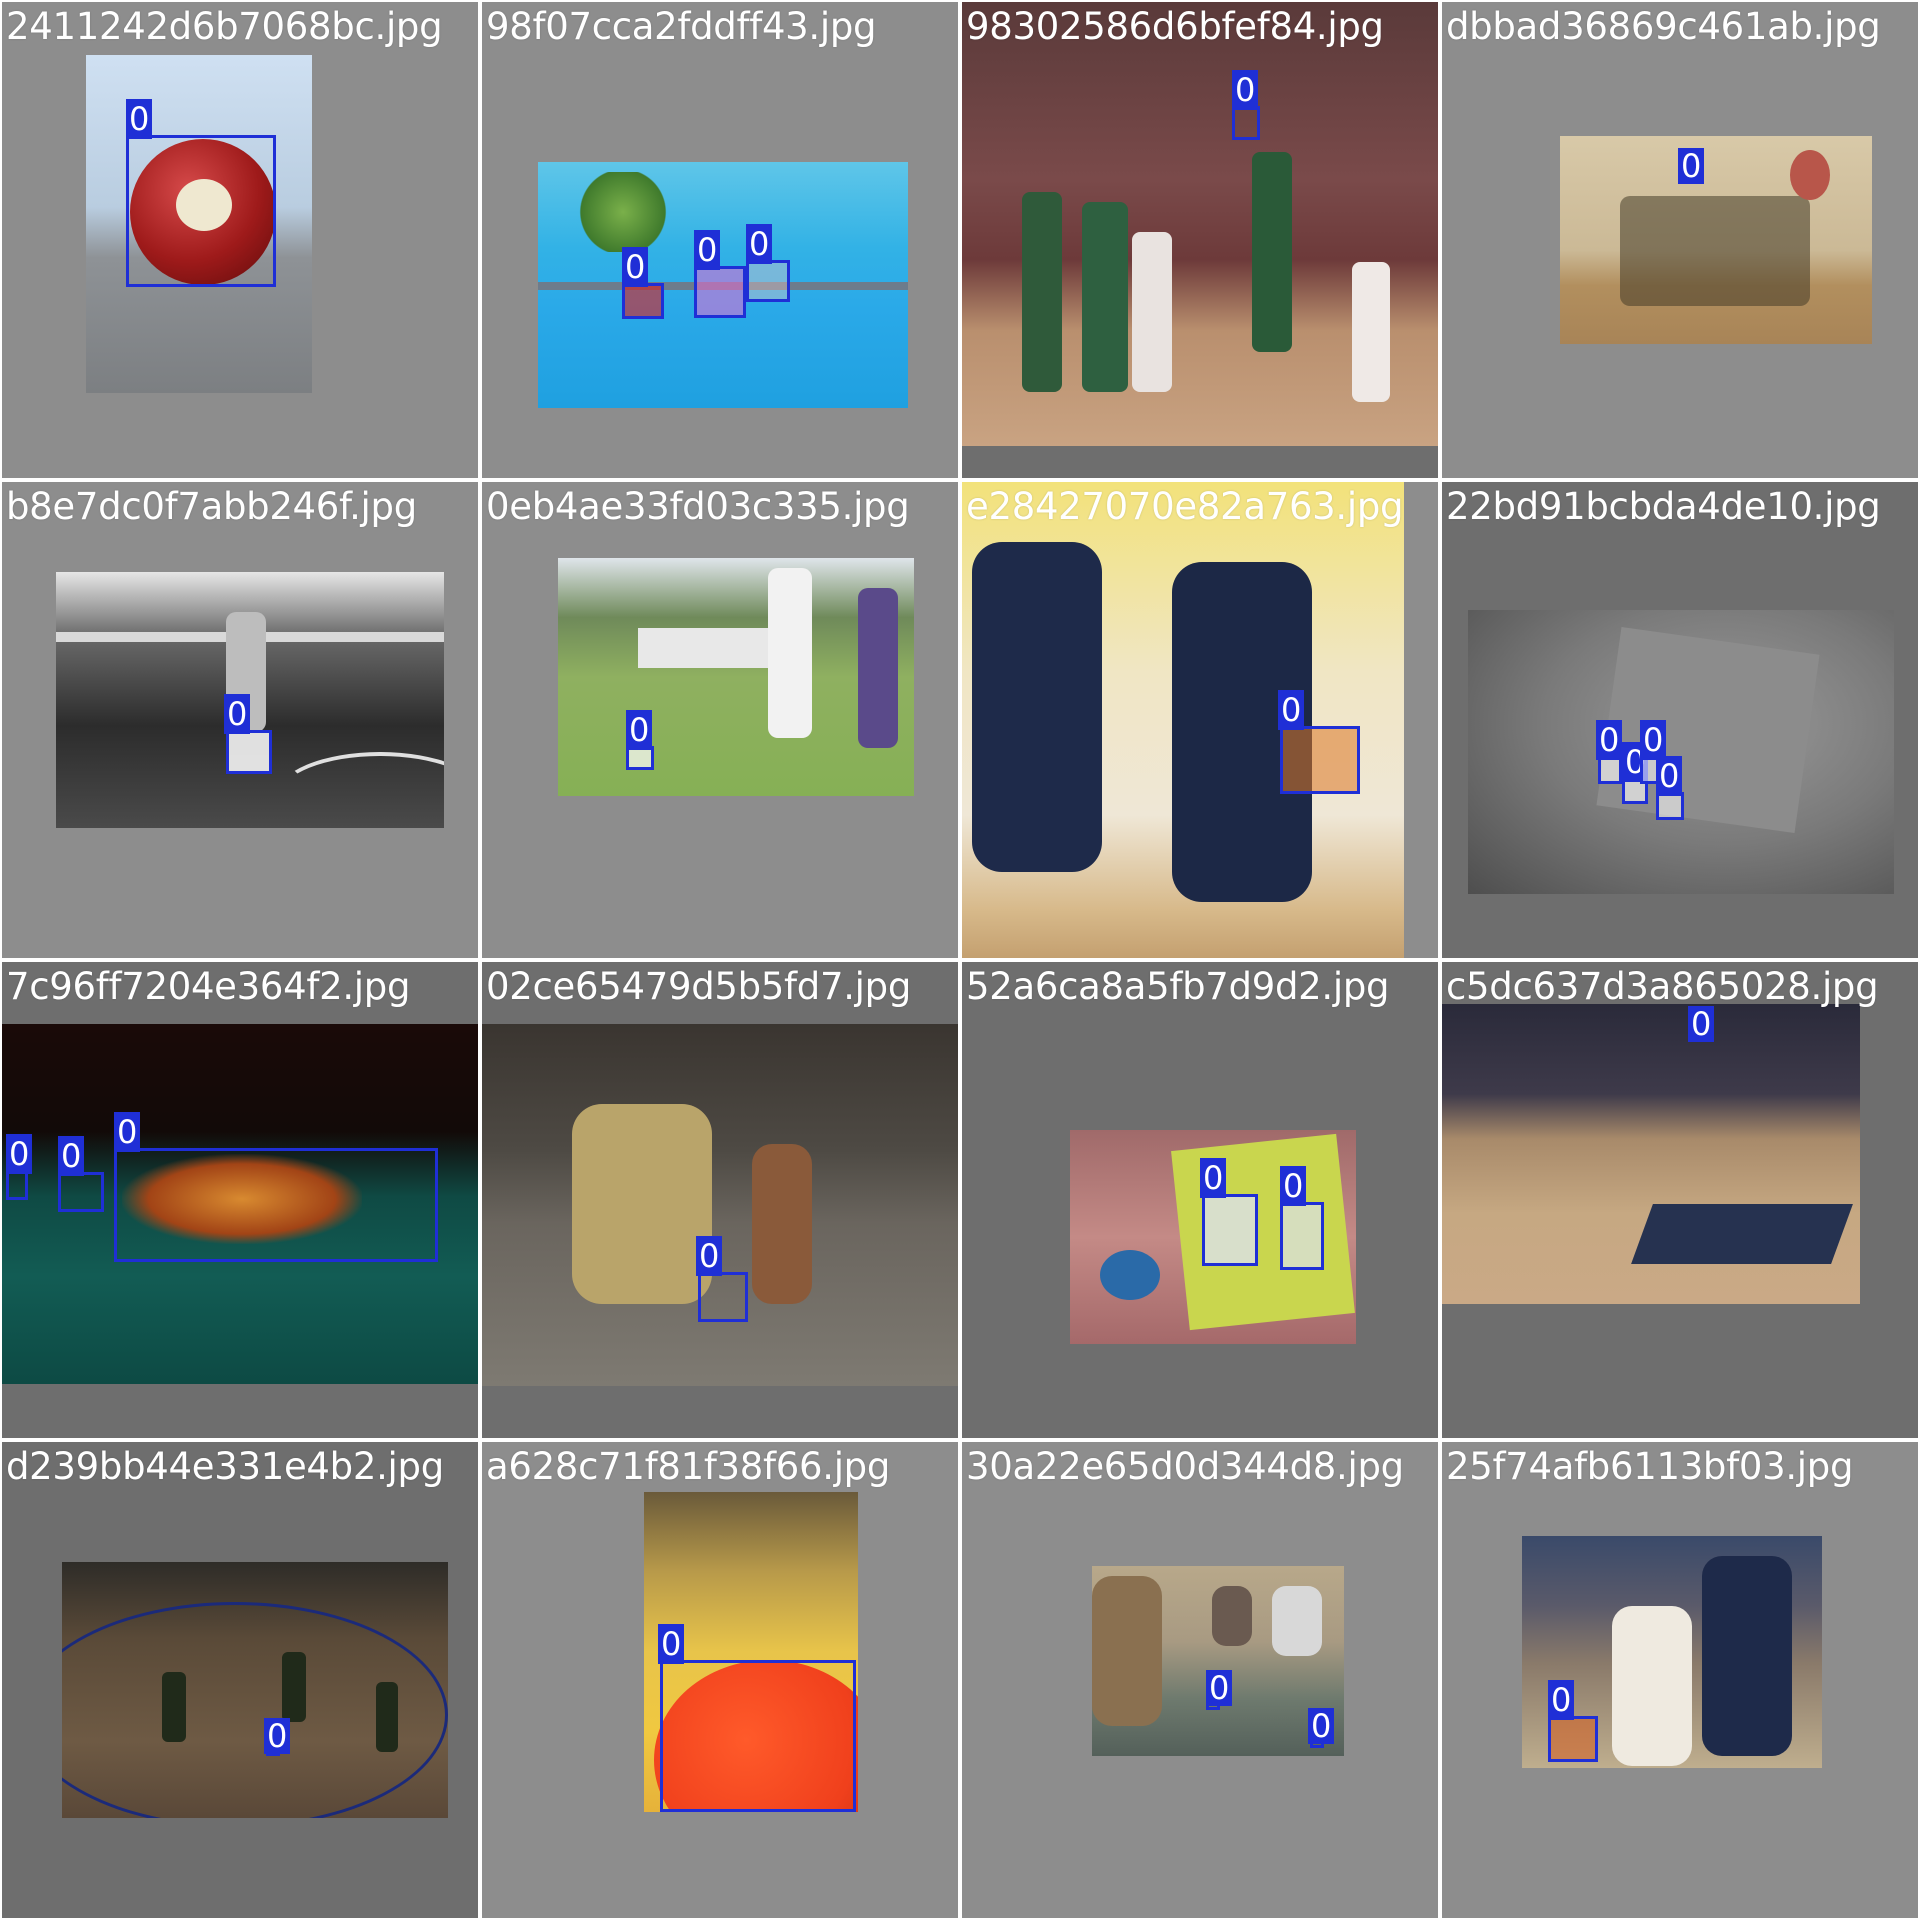 Image resolution: width=1920 pixels, height=1920 pixels. I want to click on tile-filename: dbbad36869c461ab.jpg, so click(1663, 26).